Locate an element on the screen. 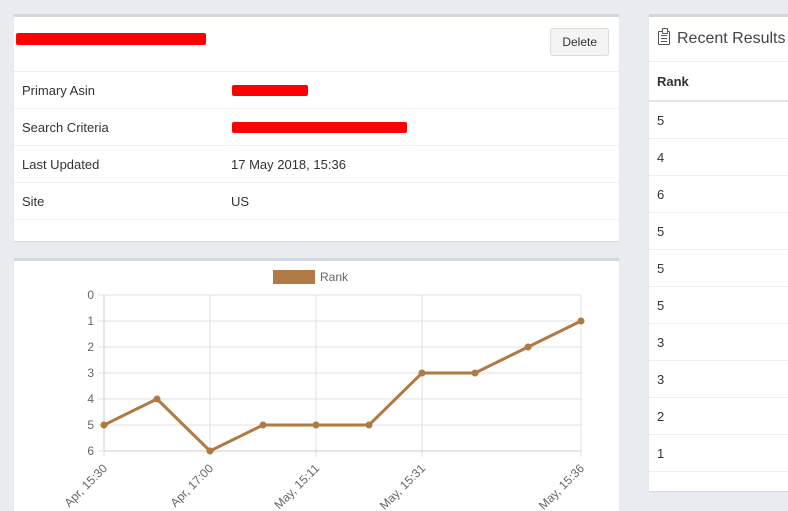  table-row: 42 is located at coordinates (718, 157).